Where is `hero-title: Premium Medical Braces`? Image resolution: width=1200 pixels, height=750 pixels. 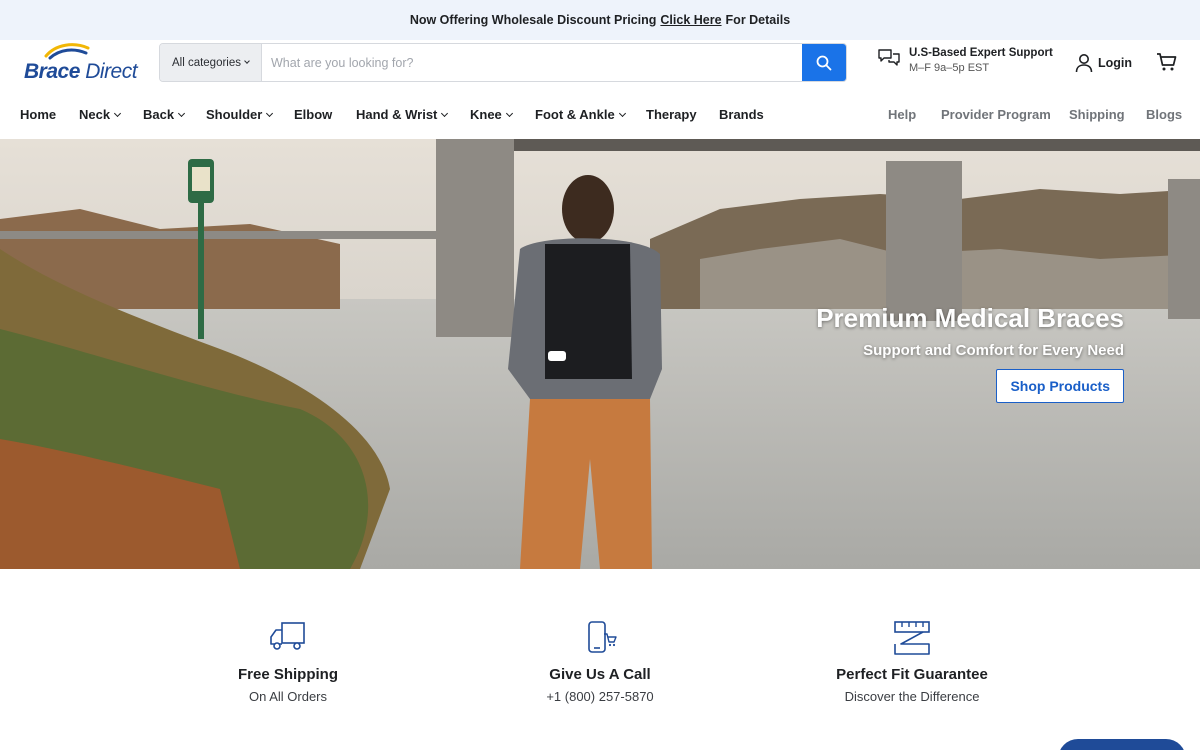
hero-title: Premium Medical Braces is located at coordinates (970, 318).